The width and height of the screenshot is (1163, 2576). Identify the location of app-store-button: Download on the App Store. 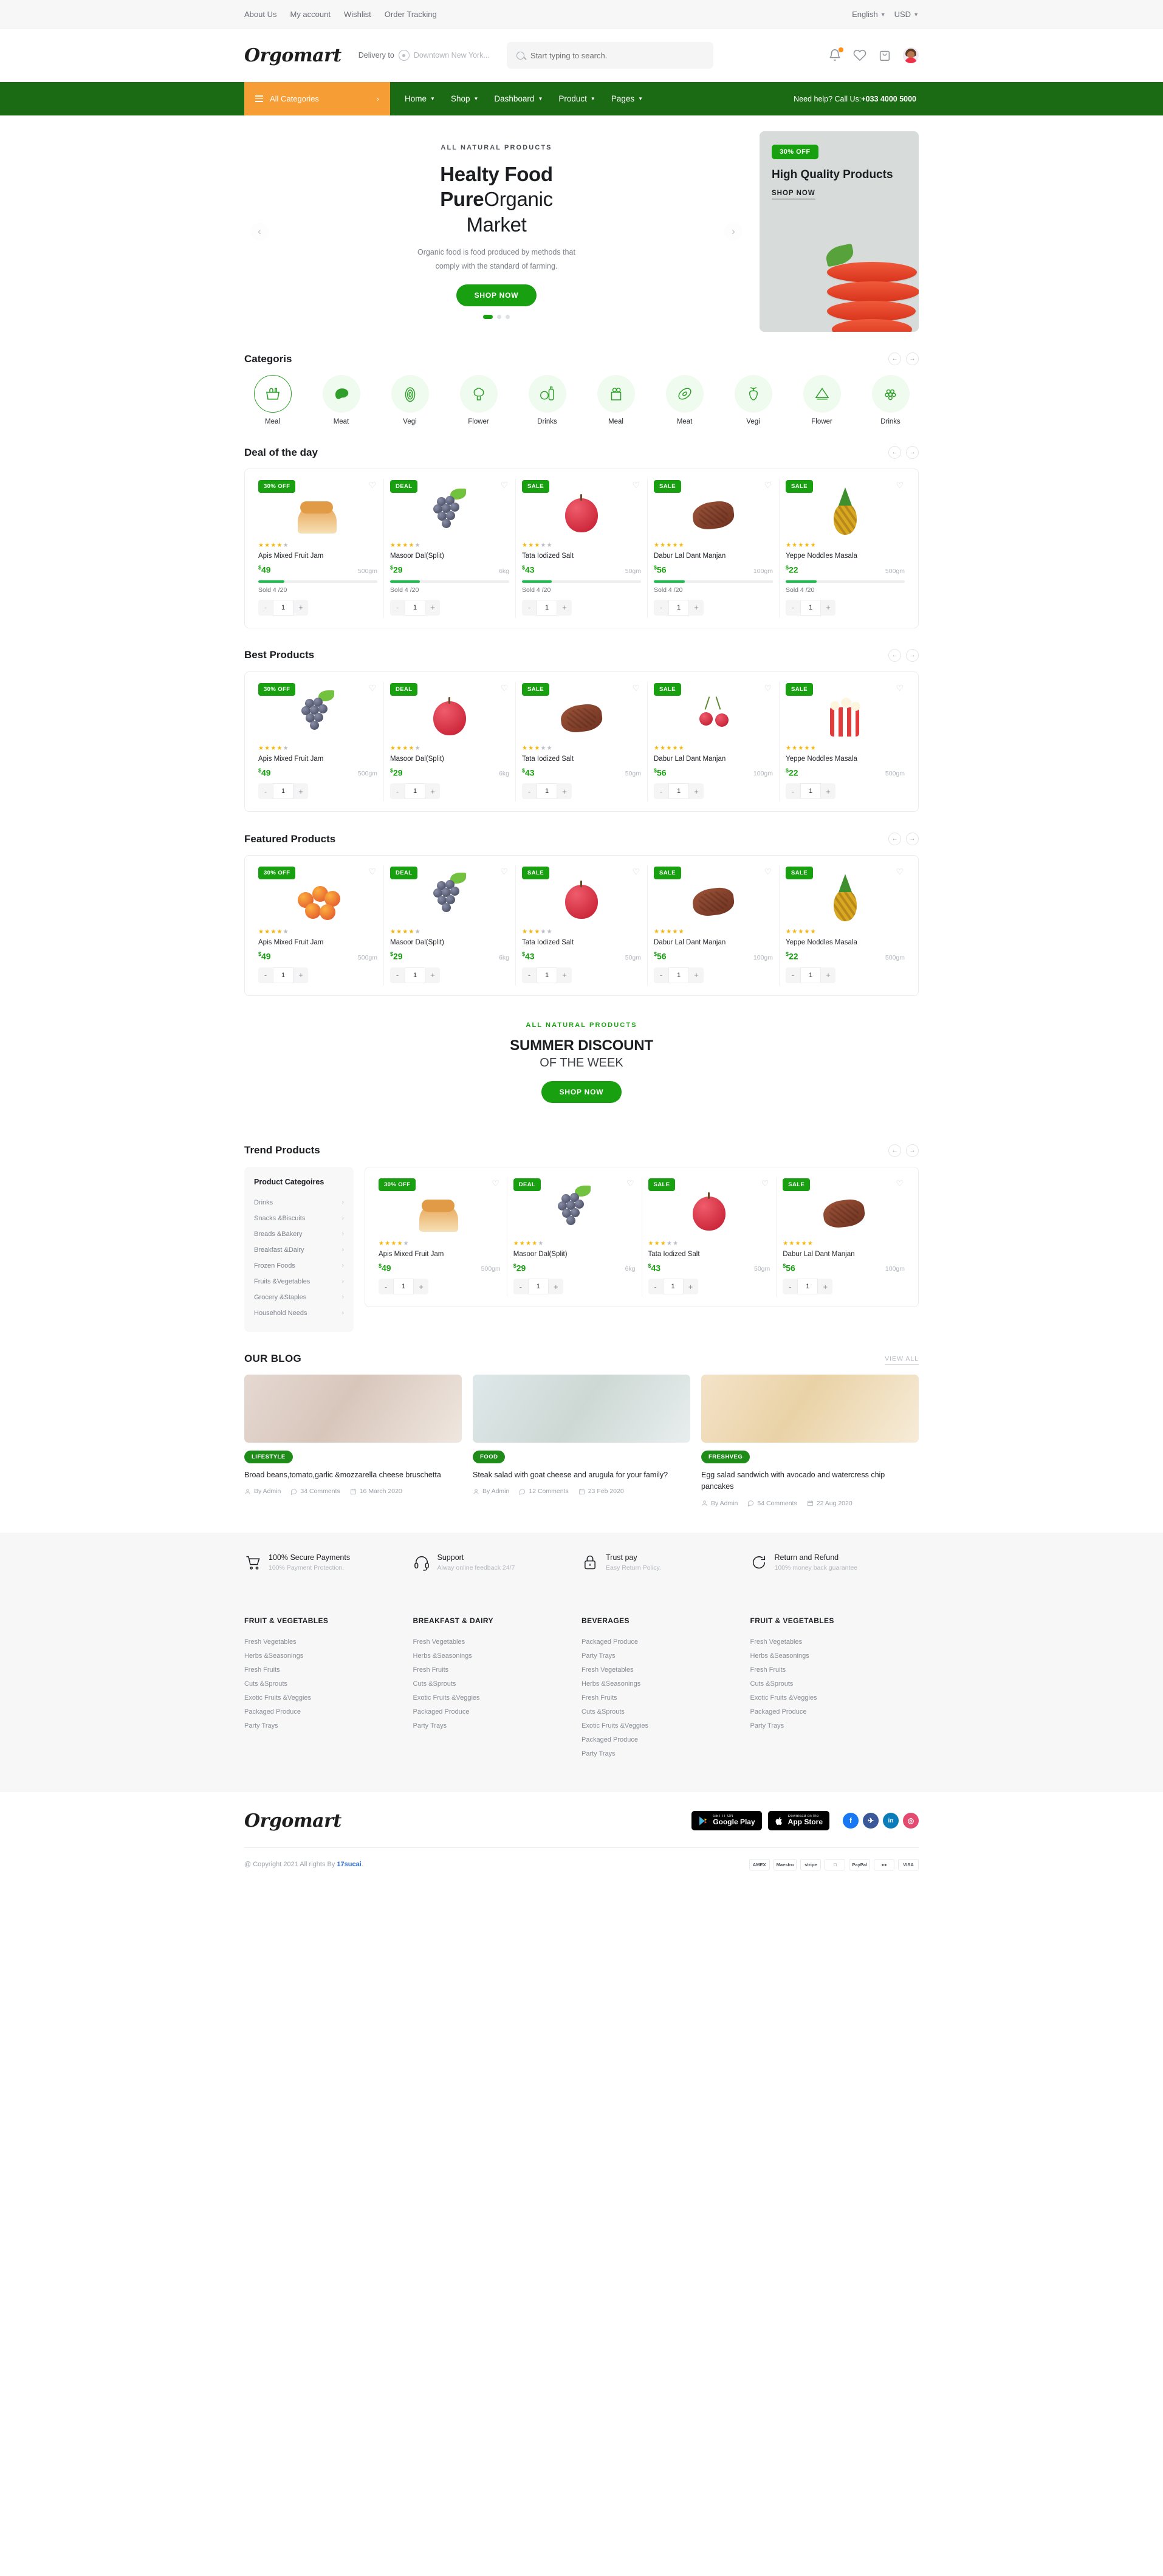
(798, 1820).